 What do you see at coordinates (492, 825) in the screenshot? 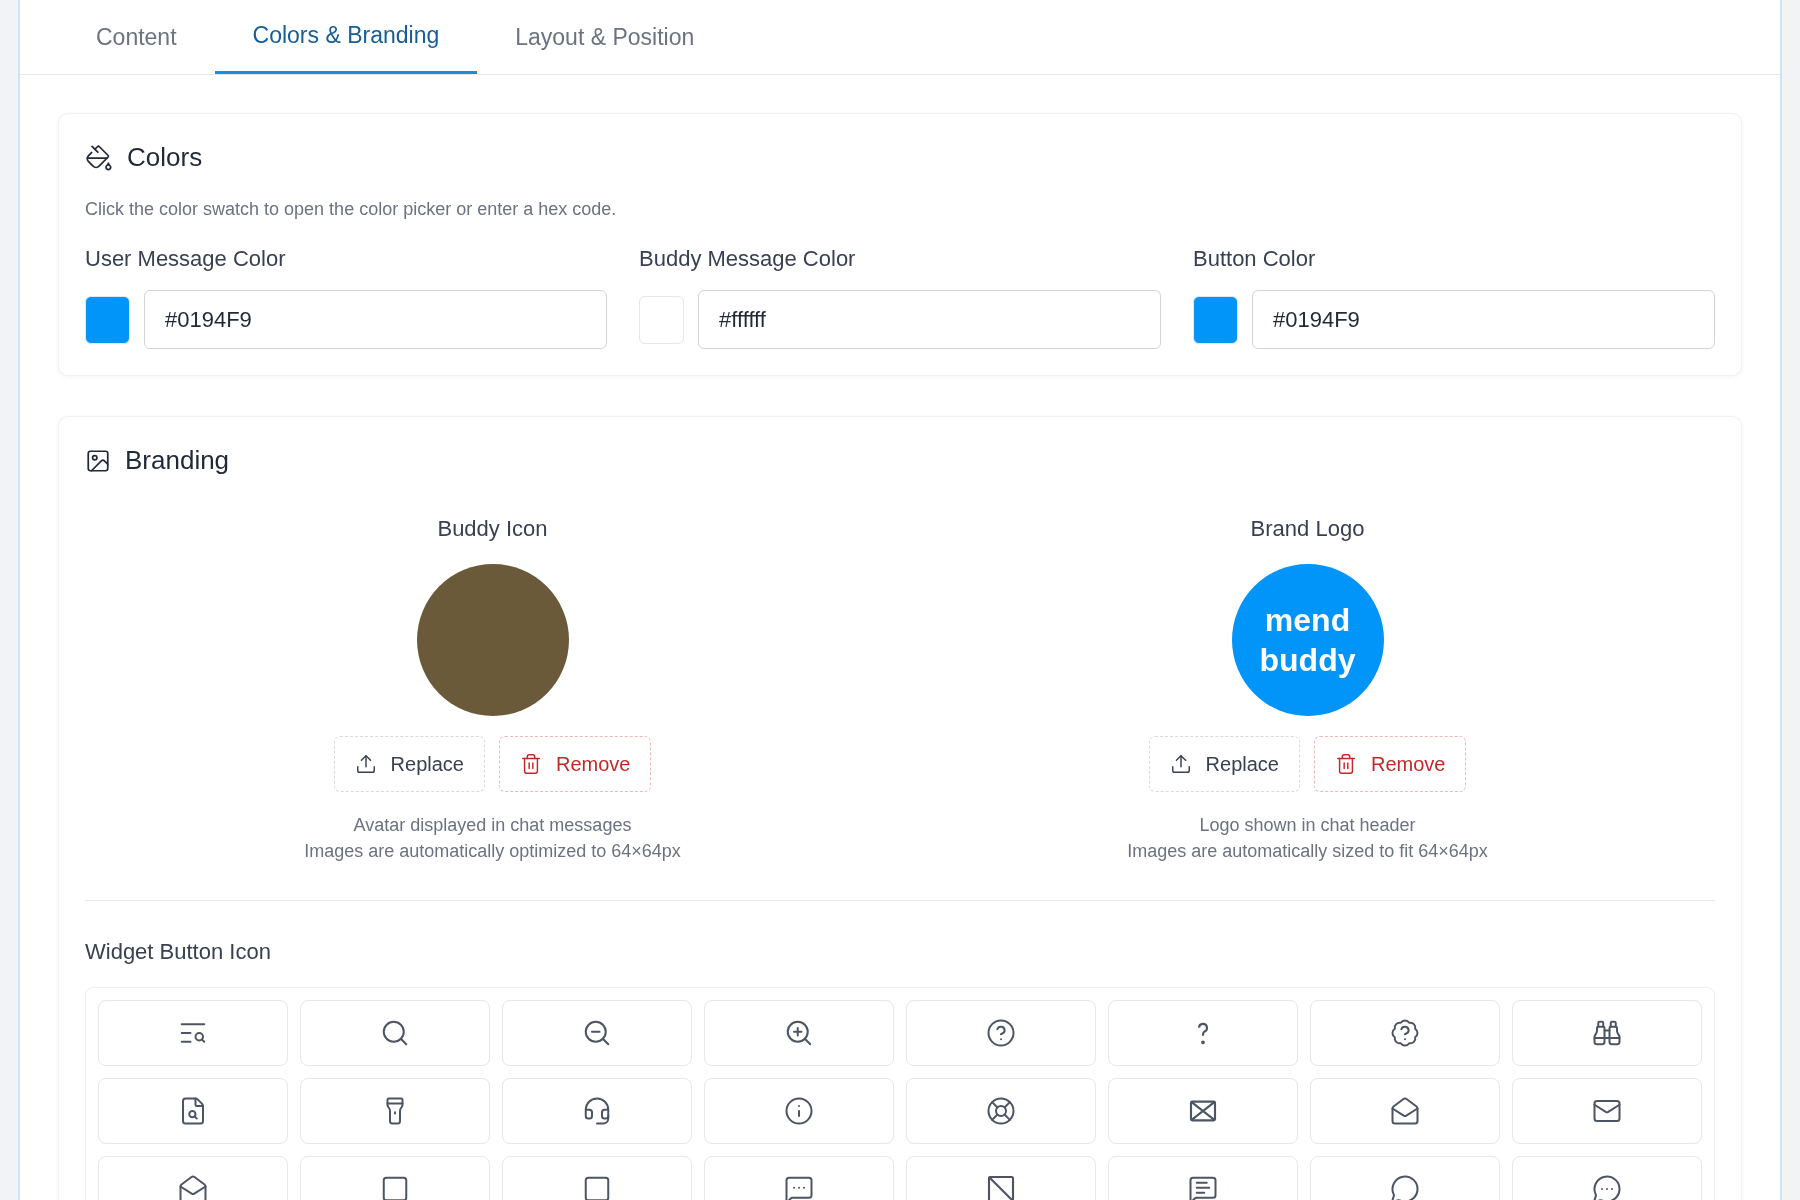
I see `caption-text: Avatar displayed in chat messages` at bounding box center [492, 825].